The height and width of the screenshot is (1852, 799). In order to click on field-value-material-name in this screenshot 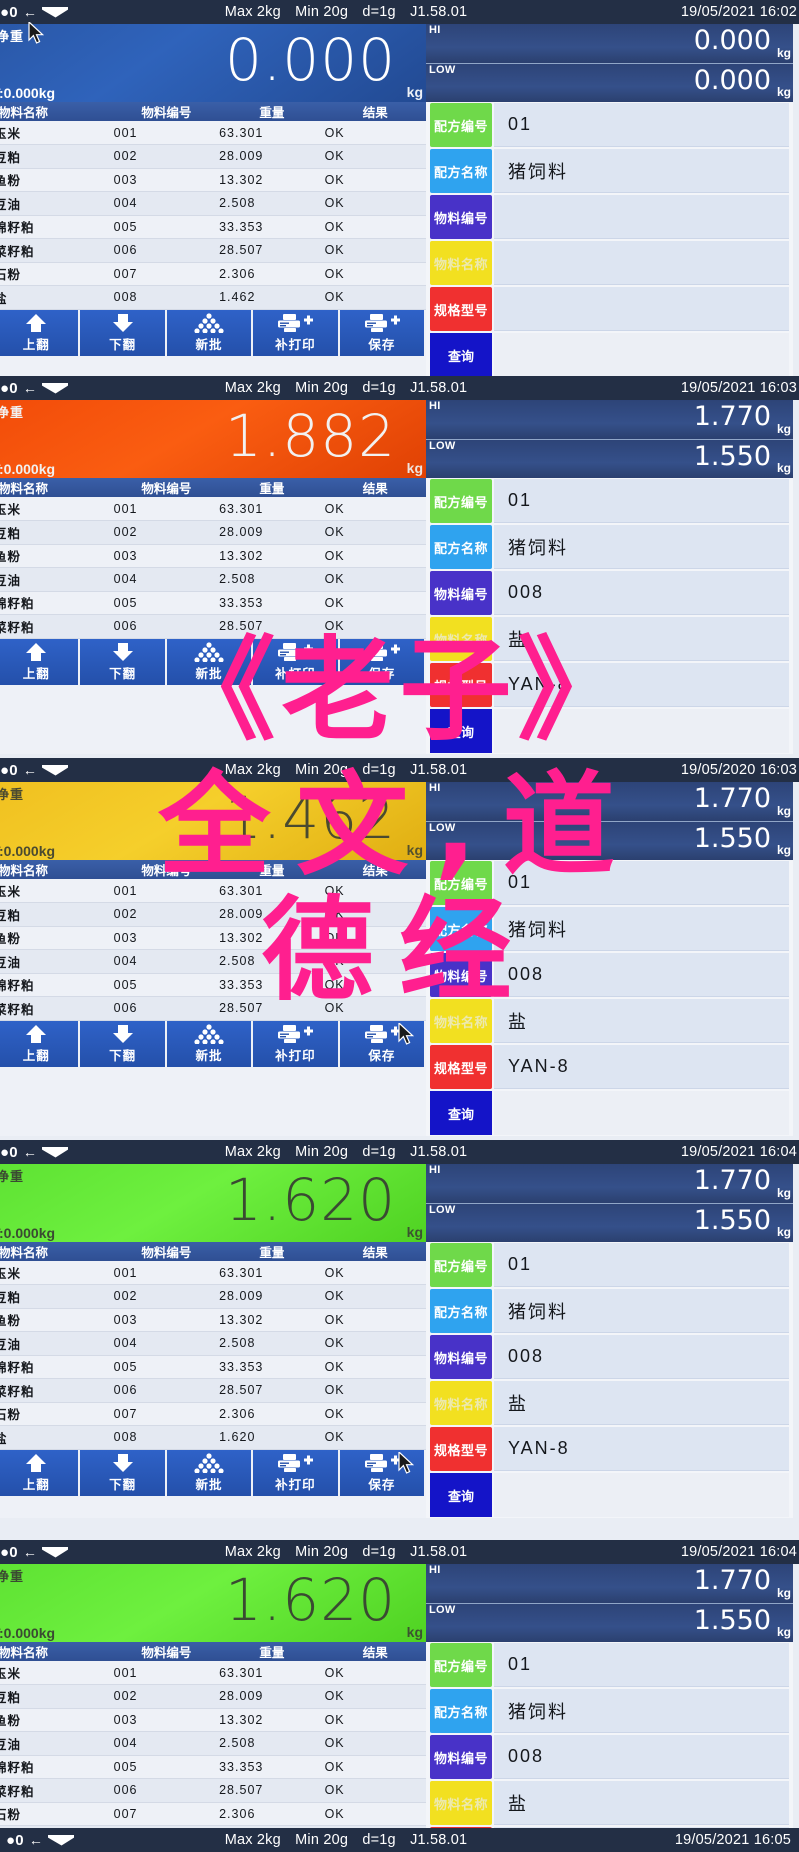, I will do `click(641, 263)`.